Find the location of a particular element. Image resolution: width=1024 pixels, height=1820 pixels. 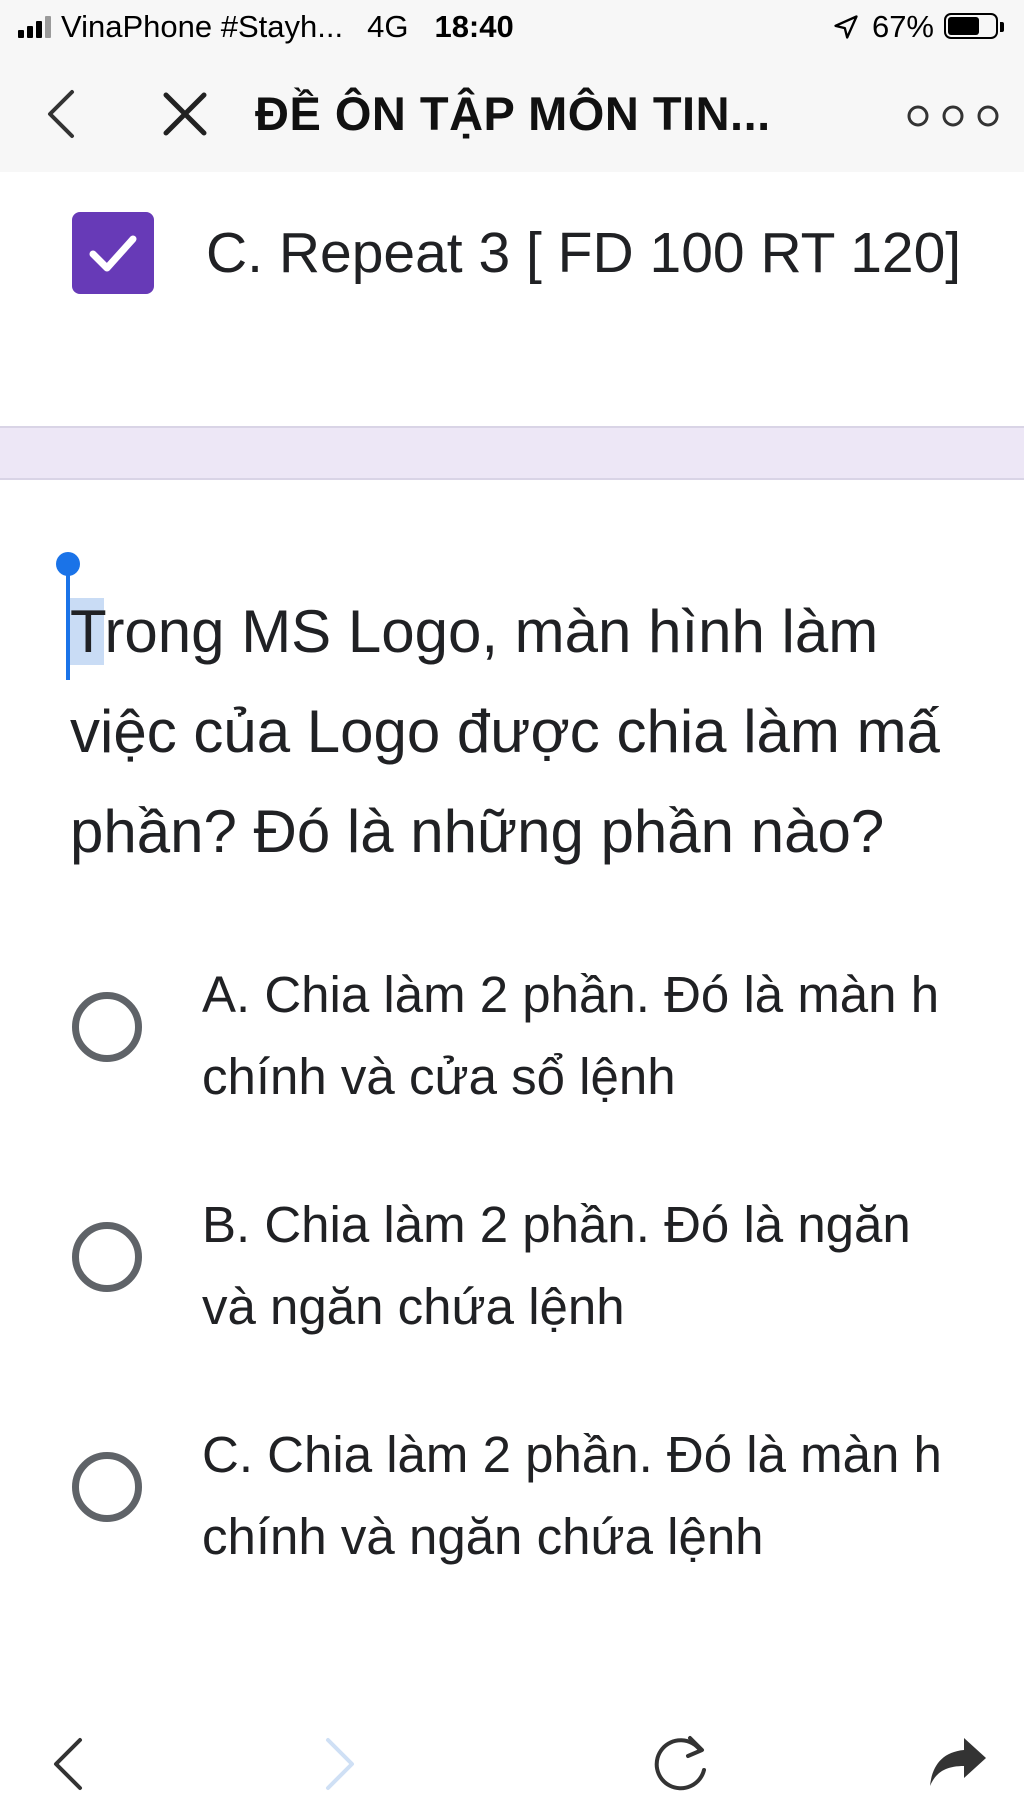

option-line: A. Chia làm 2 phần. Đó là màn h is located at coordinates (571, 994).